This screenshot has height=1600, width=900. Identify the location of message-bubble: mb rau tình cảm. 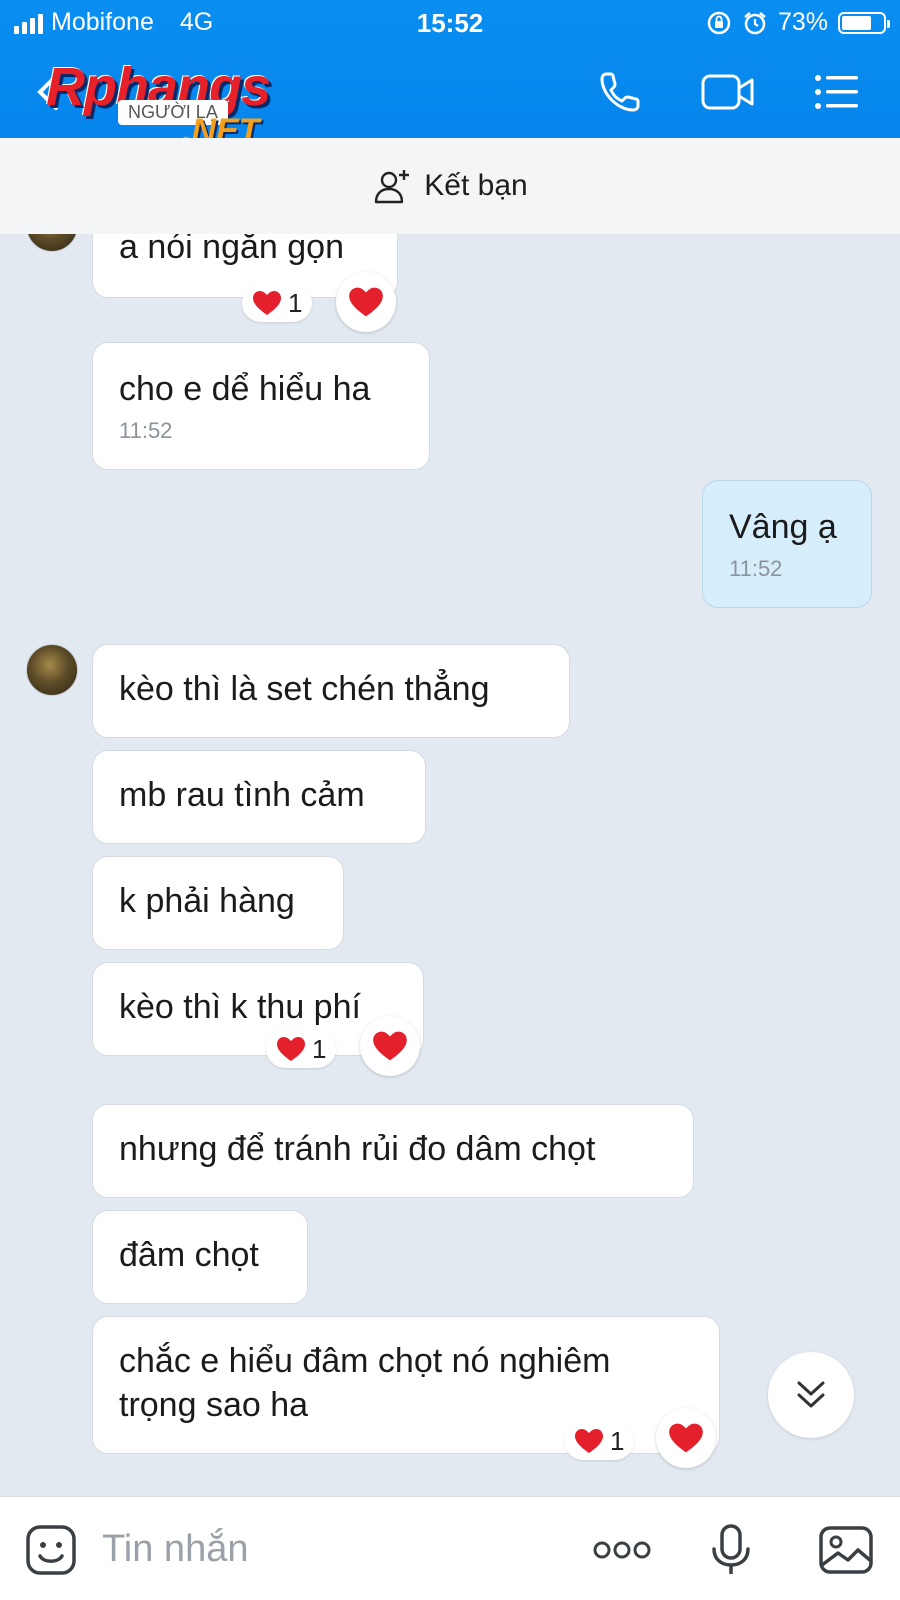
(259, 797).